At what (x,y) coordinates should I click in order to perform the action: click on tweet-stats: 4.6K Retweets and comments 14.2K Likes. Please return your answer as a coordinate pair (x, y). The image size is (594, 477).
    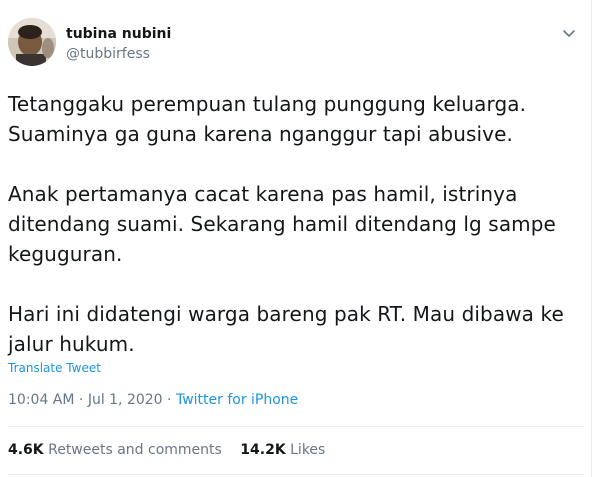
    Looking at the image, I should click on (166, 450).